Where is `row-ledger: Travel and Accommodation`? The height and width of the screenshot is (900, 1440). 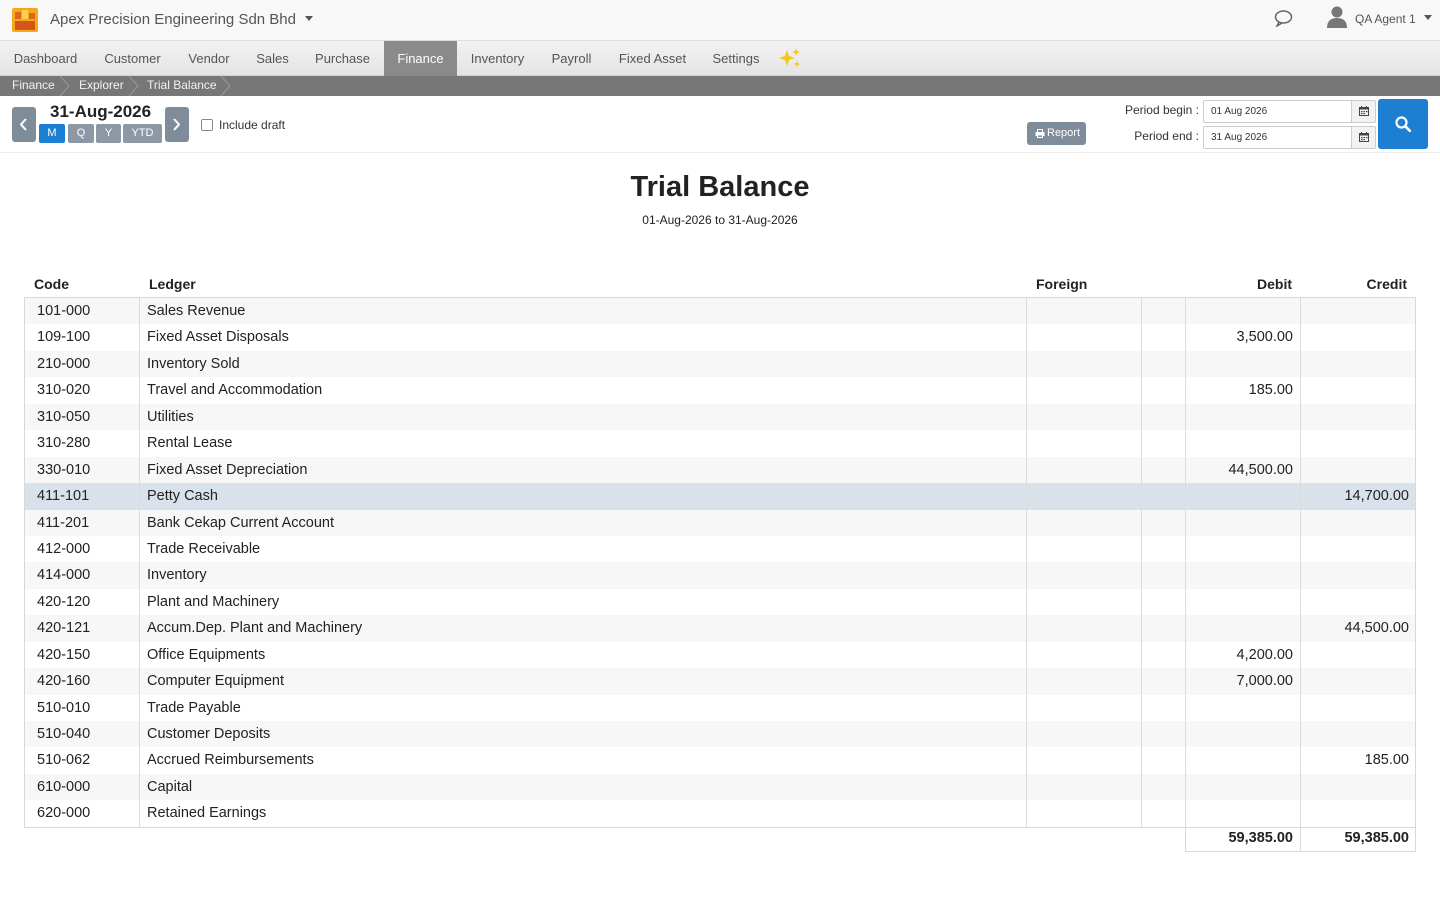
row-ledger: Travel and Accommodation is located at coordinates (235, 390).